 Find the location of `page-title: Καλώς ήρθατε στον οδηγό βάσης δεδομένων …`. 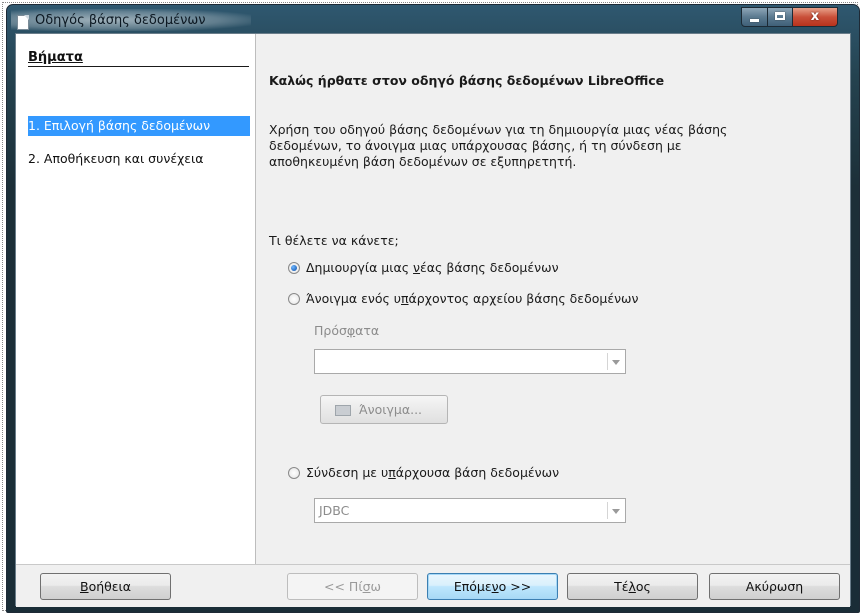

page-title: Καλώς ήρθατε στον οδηγό βάσης δεδομένων … is located at coordinates (467, 80).